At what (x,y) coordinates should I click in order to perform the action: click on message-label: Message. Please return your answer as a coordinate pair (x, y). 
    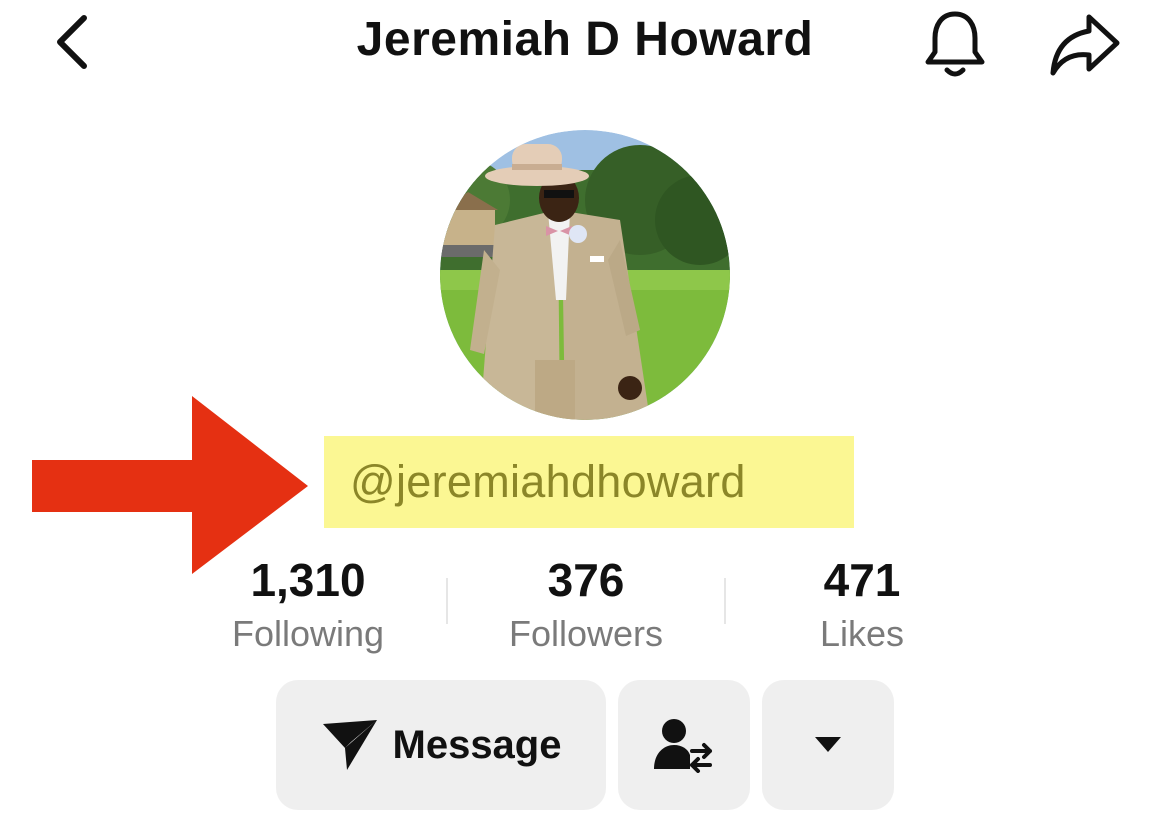
    Looking at the image, I should click on (477, 744).